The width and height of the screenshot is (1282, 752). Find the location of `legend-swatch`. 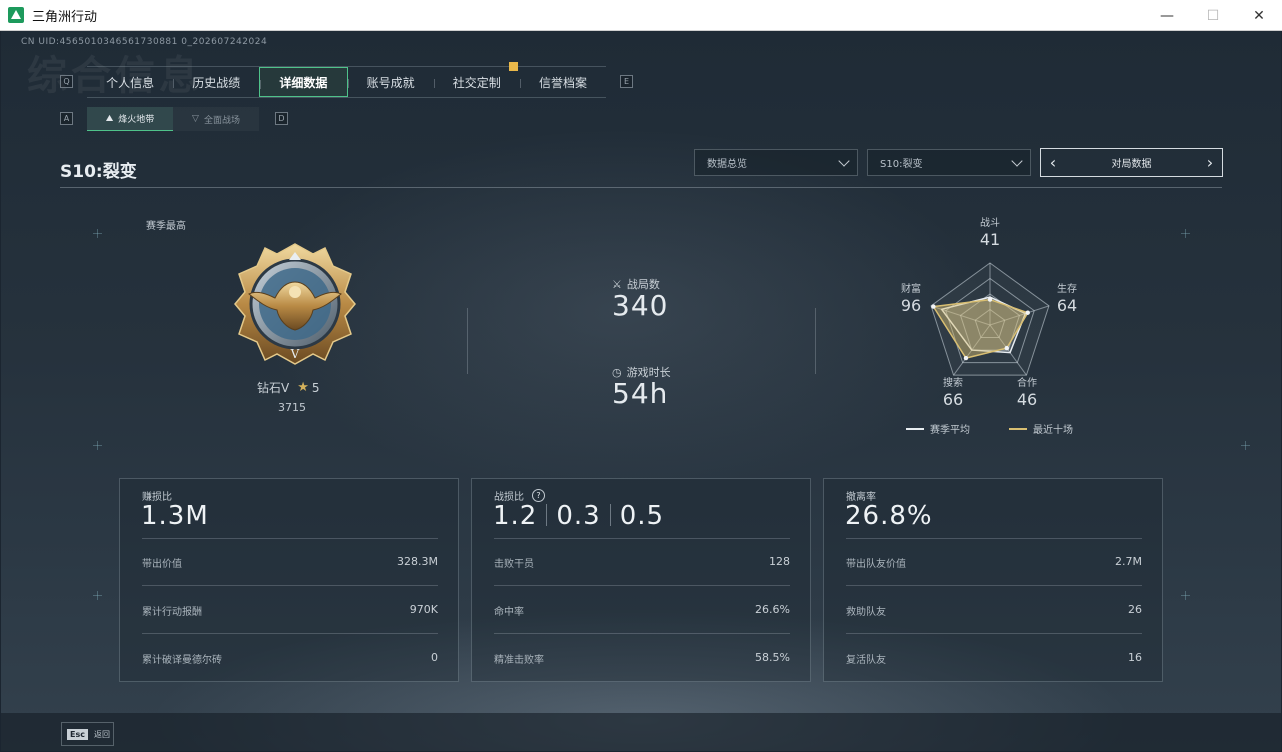

legend-swatch is located at coordinates (1018, 428).